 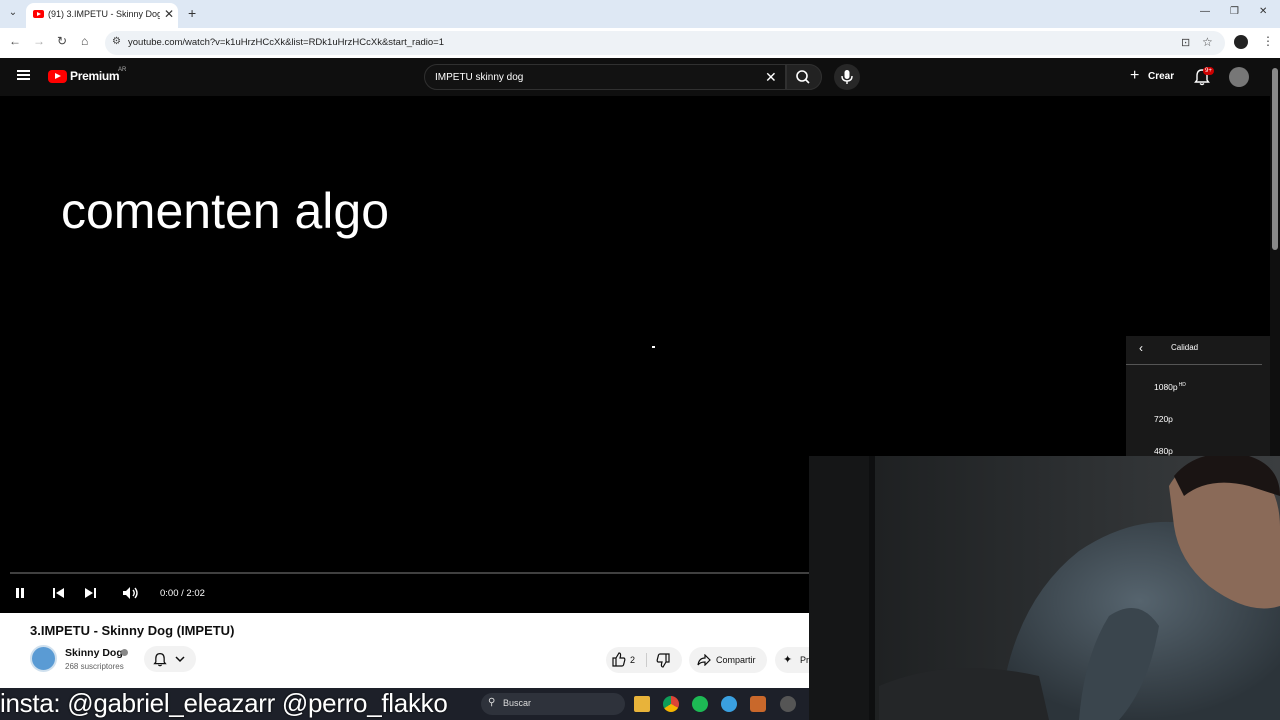 I want to click on reload-icon: ↻, so click(x=62, y=41).